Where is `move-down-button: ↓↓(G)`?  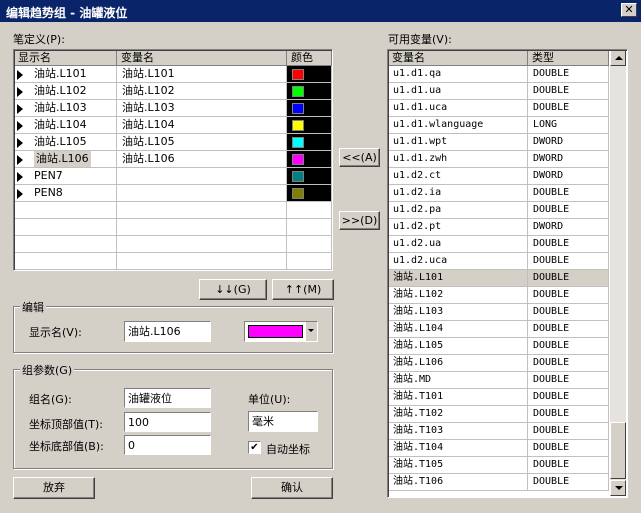
move-down-button: ↓↓(G) is located at coordinates (233, 289).